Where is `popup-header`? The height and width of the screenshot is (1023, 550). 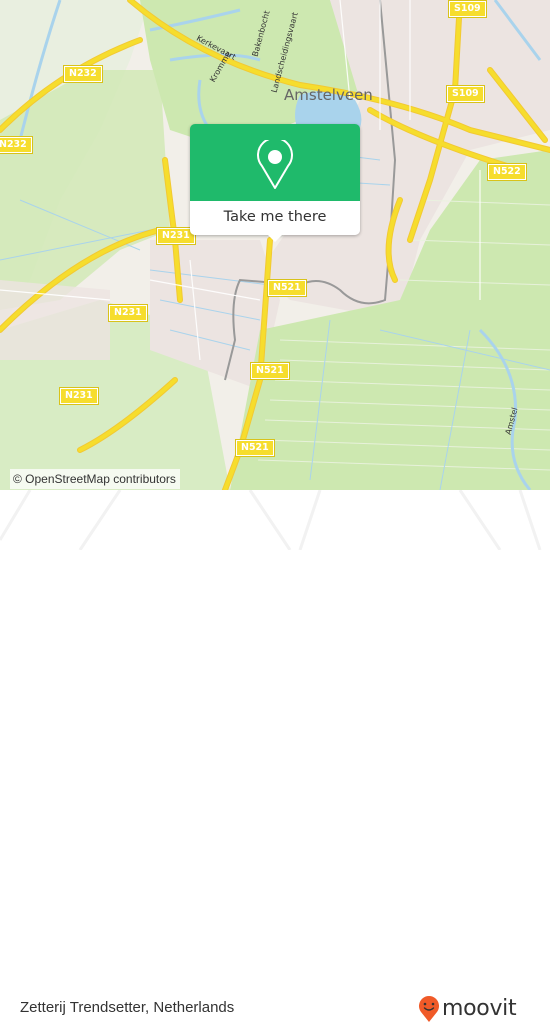
popup-header is located at coordinates (275, 162).